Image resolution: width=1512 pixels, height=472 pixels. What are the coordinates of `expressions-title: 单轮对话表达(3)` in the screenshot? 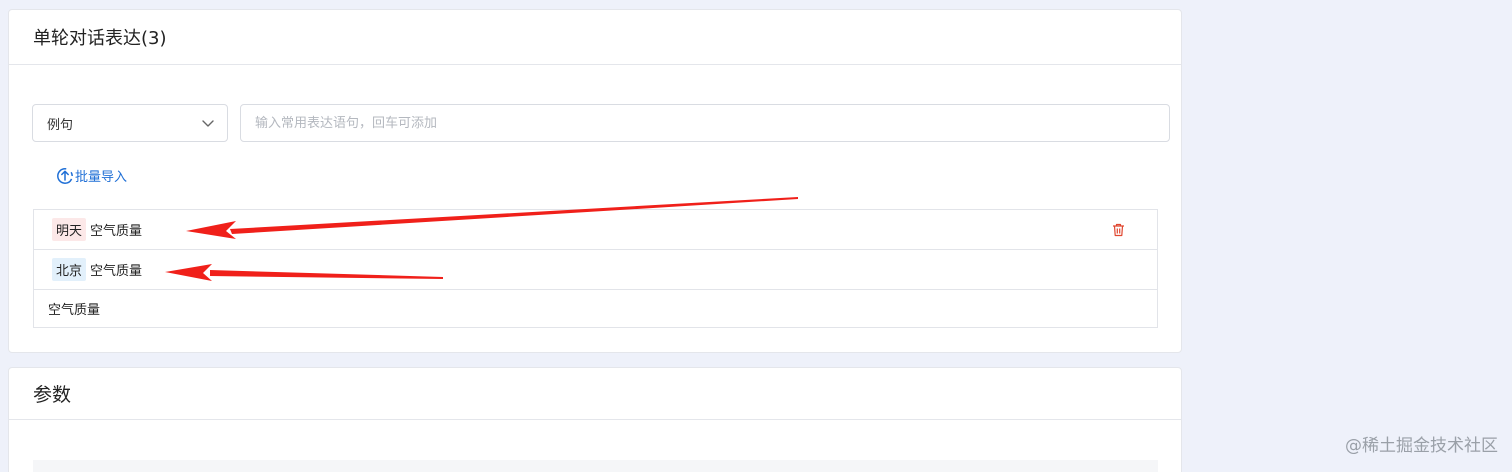 It's located at (100, 38).